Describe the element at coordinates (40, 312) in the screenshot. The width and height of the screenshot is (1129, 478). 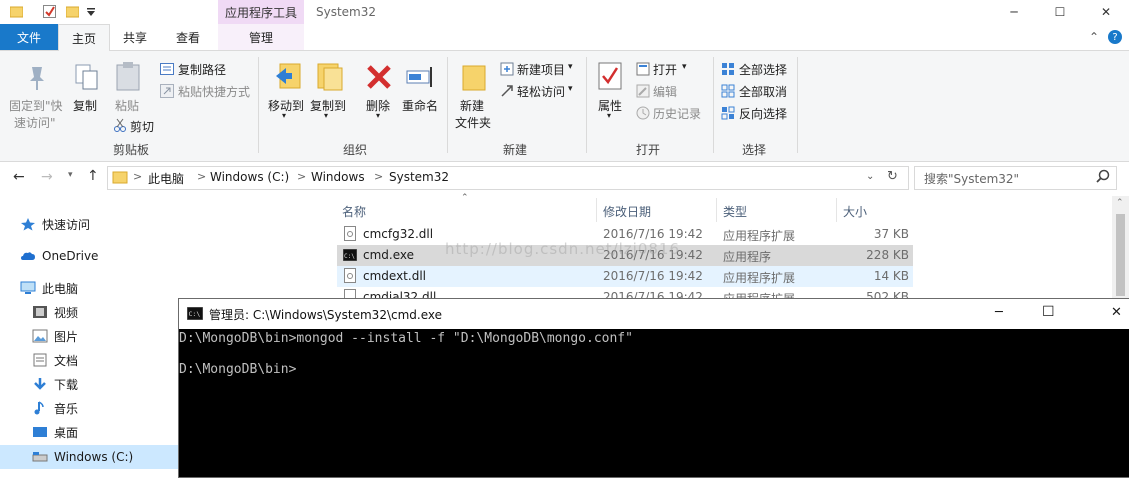
I see `video-icon` at that location.